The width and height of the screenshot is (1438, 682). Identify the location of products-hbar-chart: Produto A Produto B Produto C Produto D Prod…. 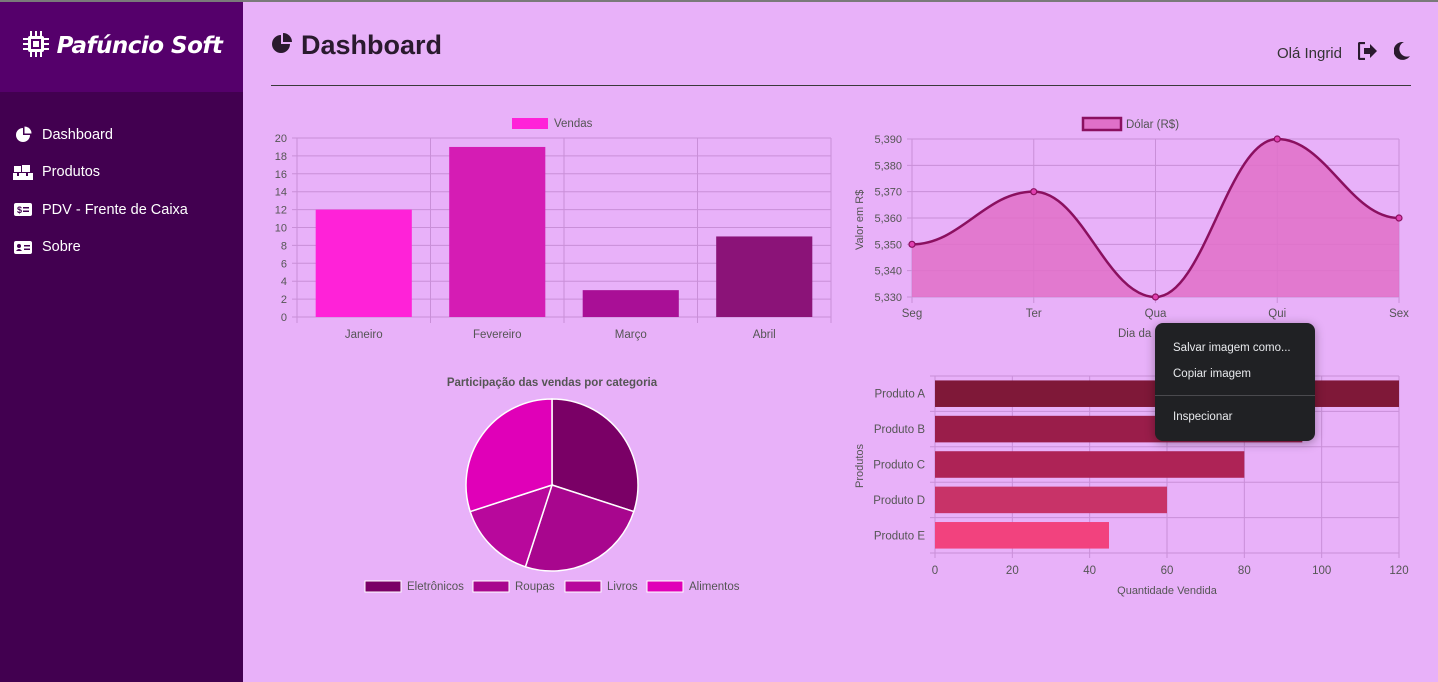
(1135, 485).